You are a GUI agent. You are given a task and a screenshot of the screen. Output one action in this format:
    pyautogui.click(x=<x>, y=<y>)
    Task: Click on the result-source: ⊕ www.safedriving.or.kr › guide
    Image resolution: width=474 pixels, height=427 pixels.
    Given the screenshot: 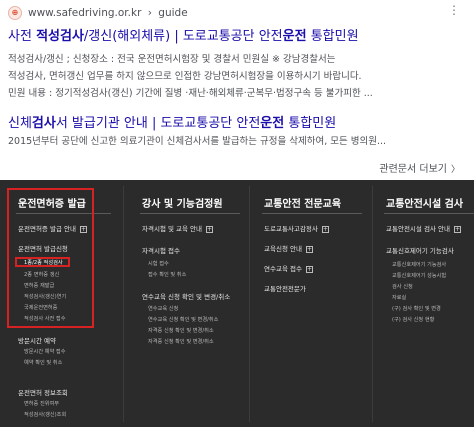 What is the action you would take?
    pyautogui.click(x=98, y=13)
    